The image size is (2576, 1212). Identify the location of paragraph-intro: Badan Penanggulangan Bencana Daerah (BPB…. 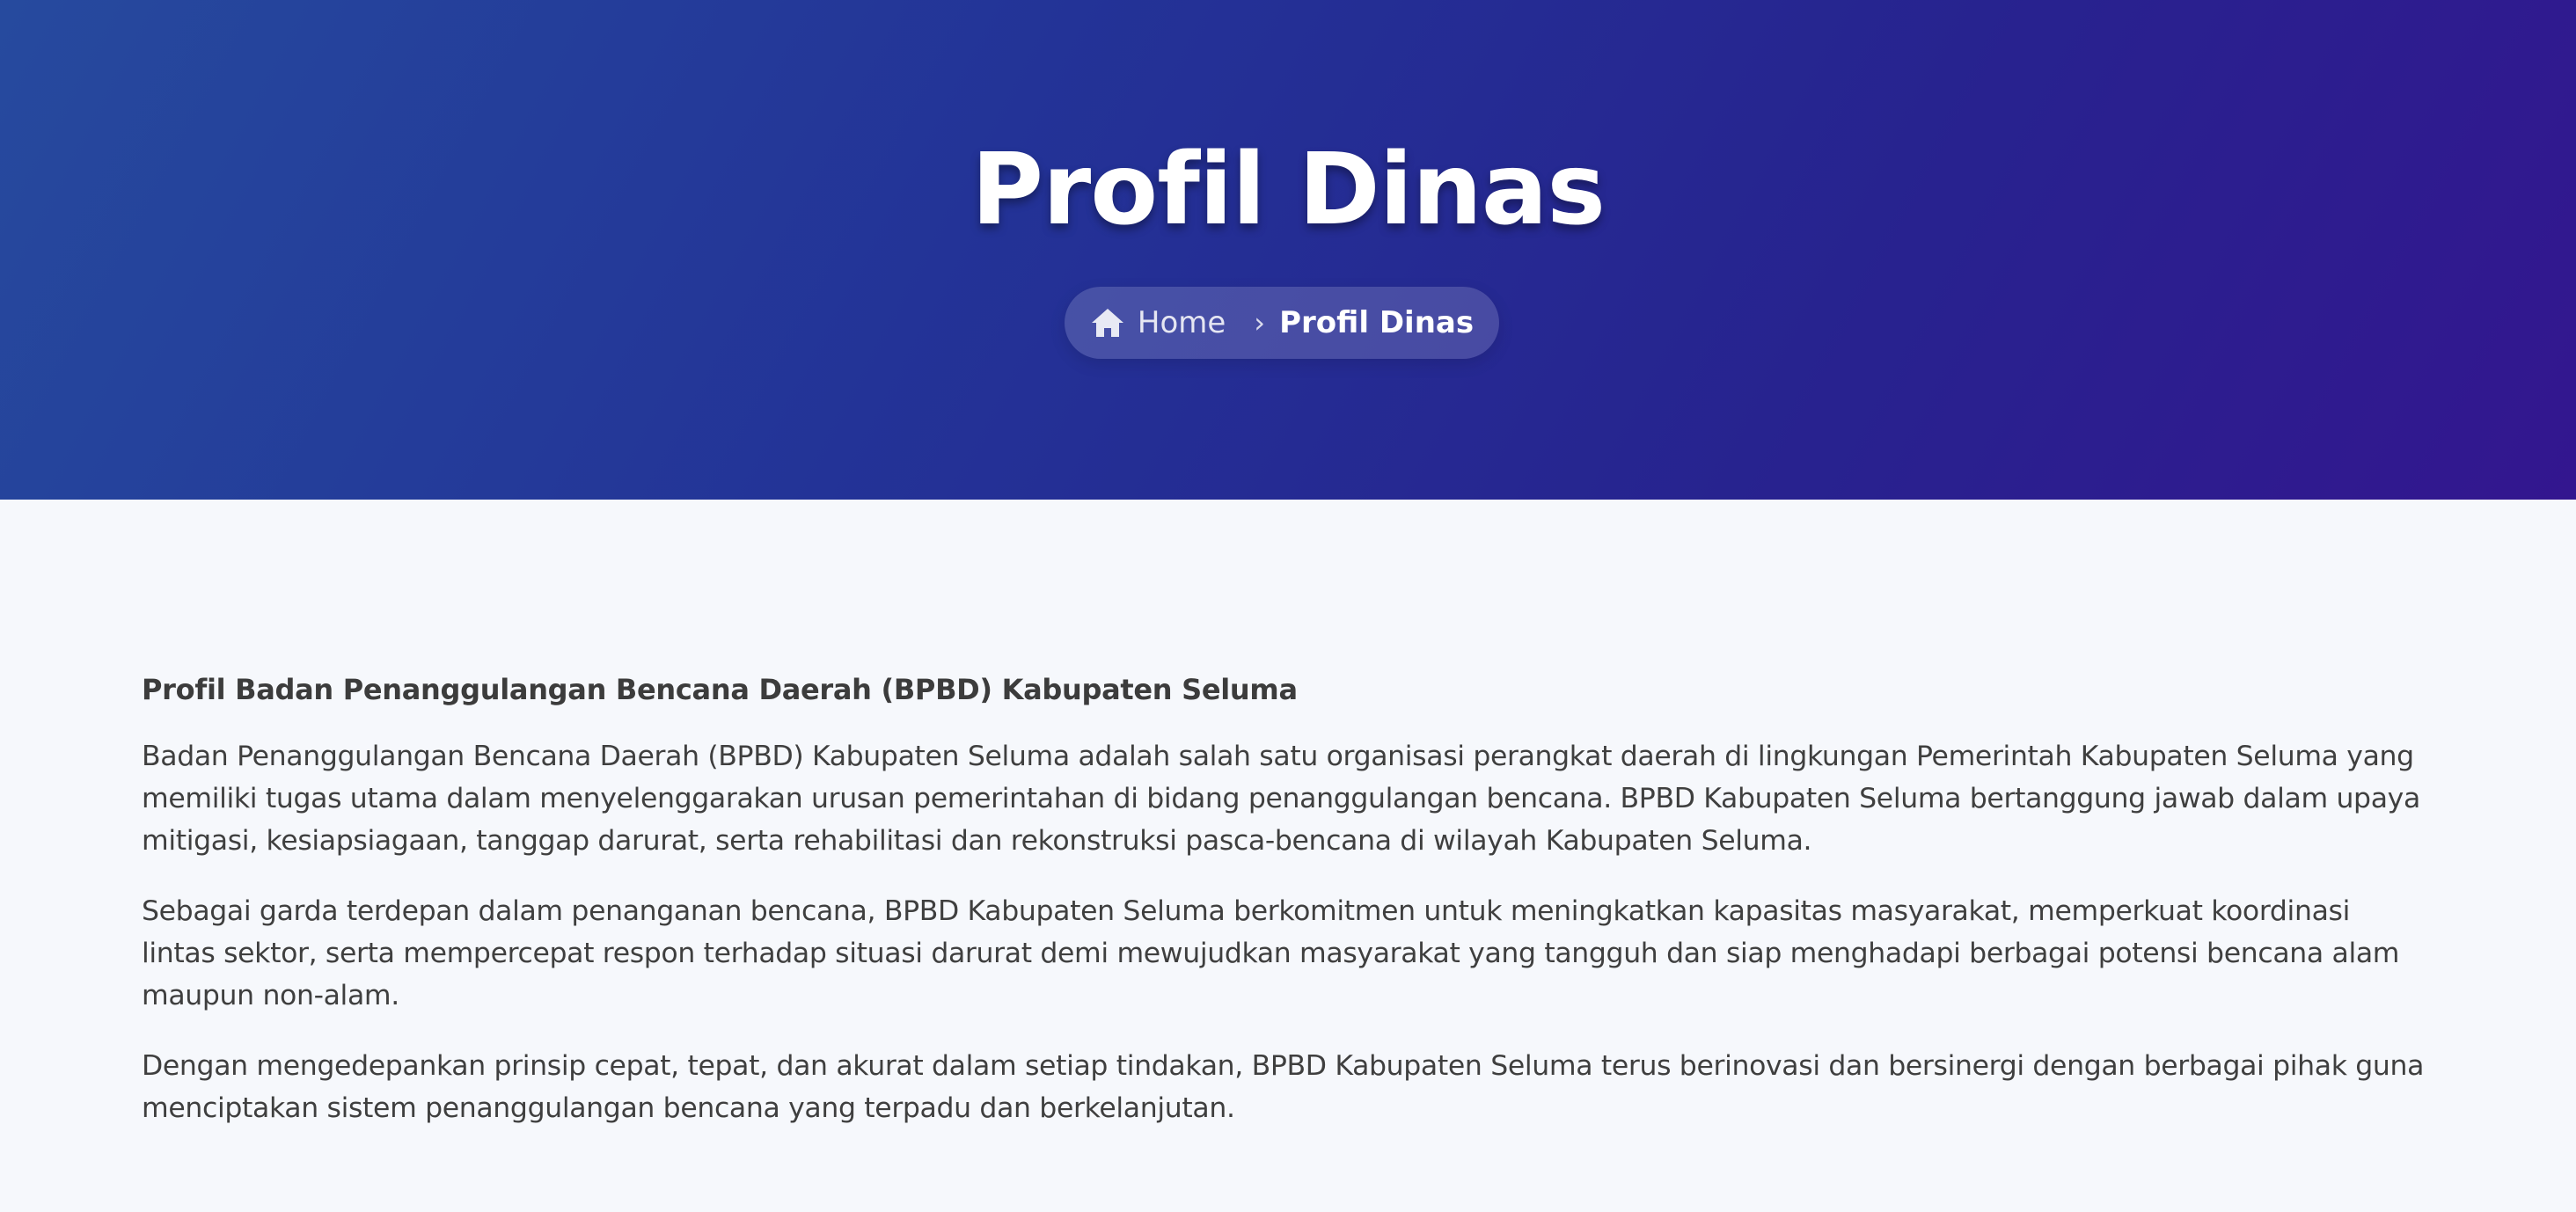
(1281, 799).